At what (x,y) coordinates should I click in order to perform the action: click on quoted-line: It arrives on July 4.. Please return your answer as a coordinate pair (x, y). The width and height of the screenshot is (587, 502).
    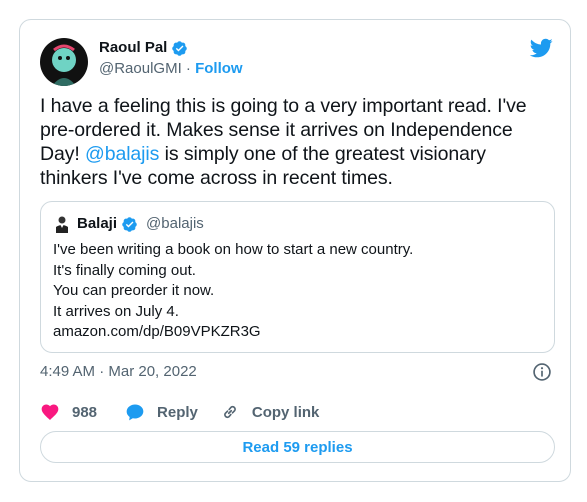
    Looking at the image, I should click on (116, 311).